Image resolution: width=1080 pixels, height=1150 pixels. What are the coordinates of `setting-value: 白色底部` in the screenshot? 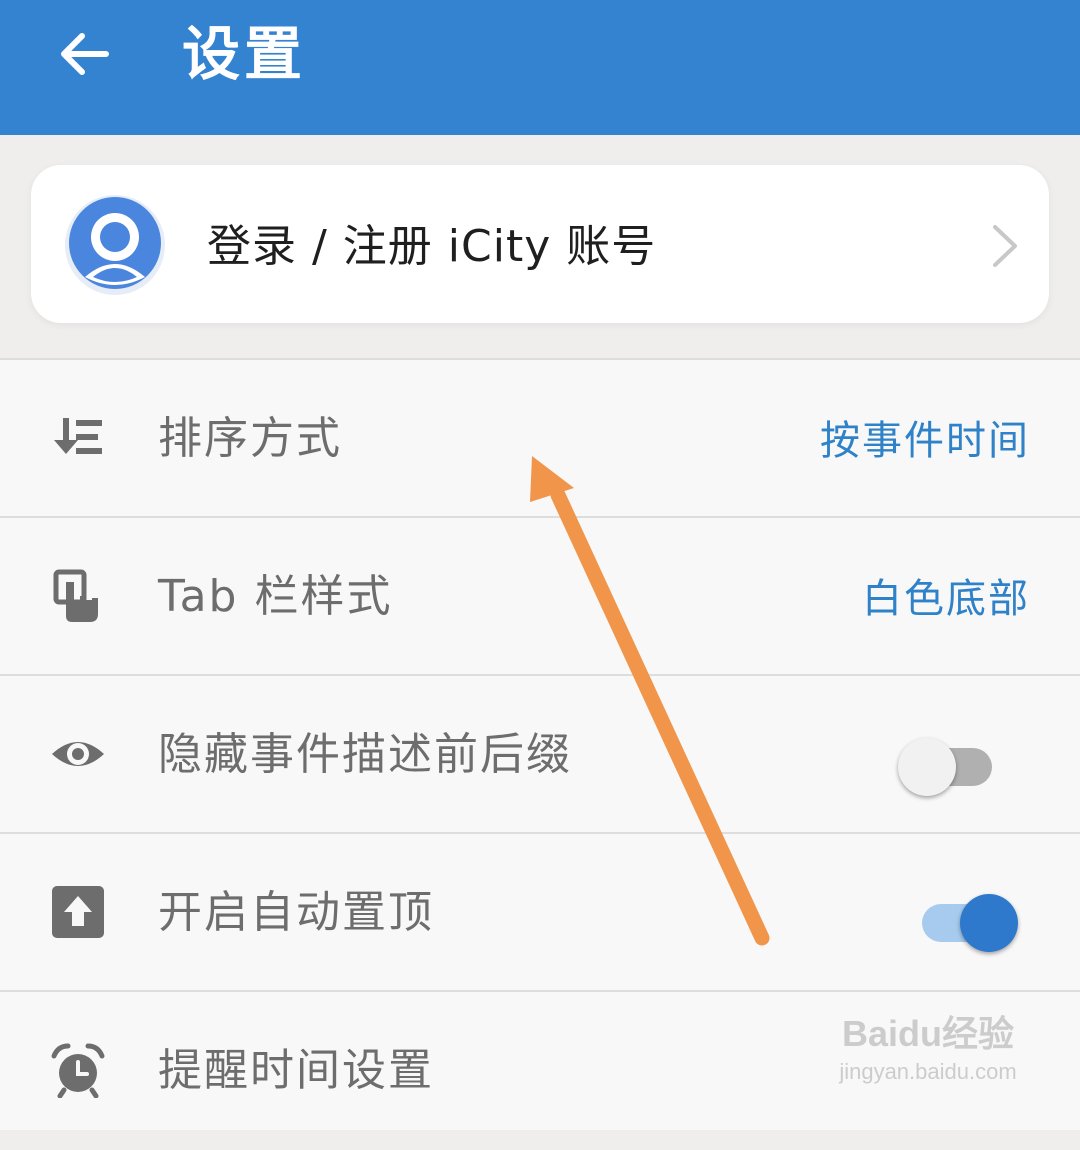 It's located at (946, 599).